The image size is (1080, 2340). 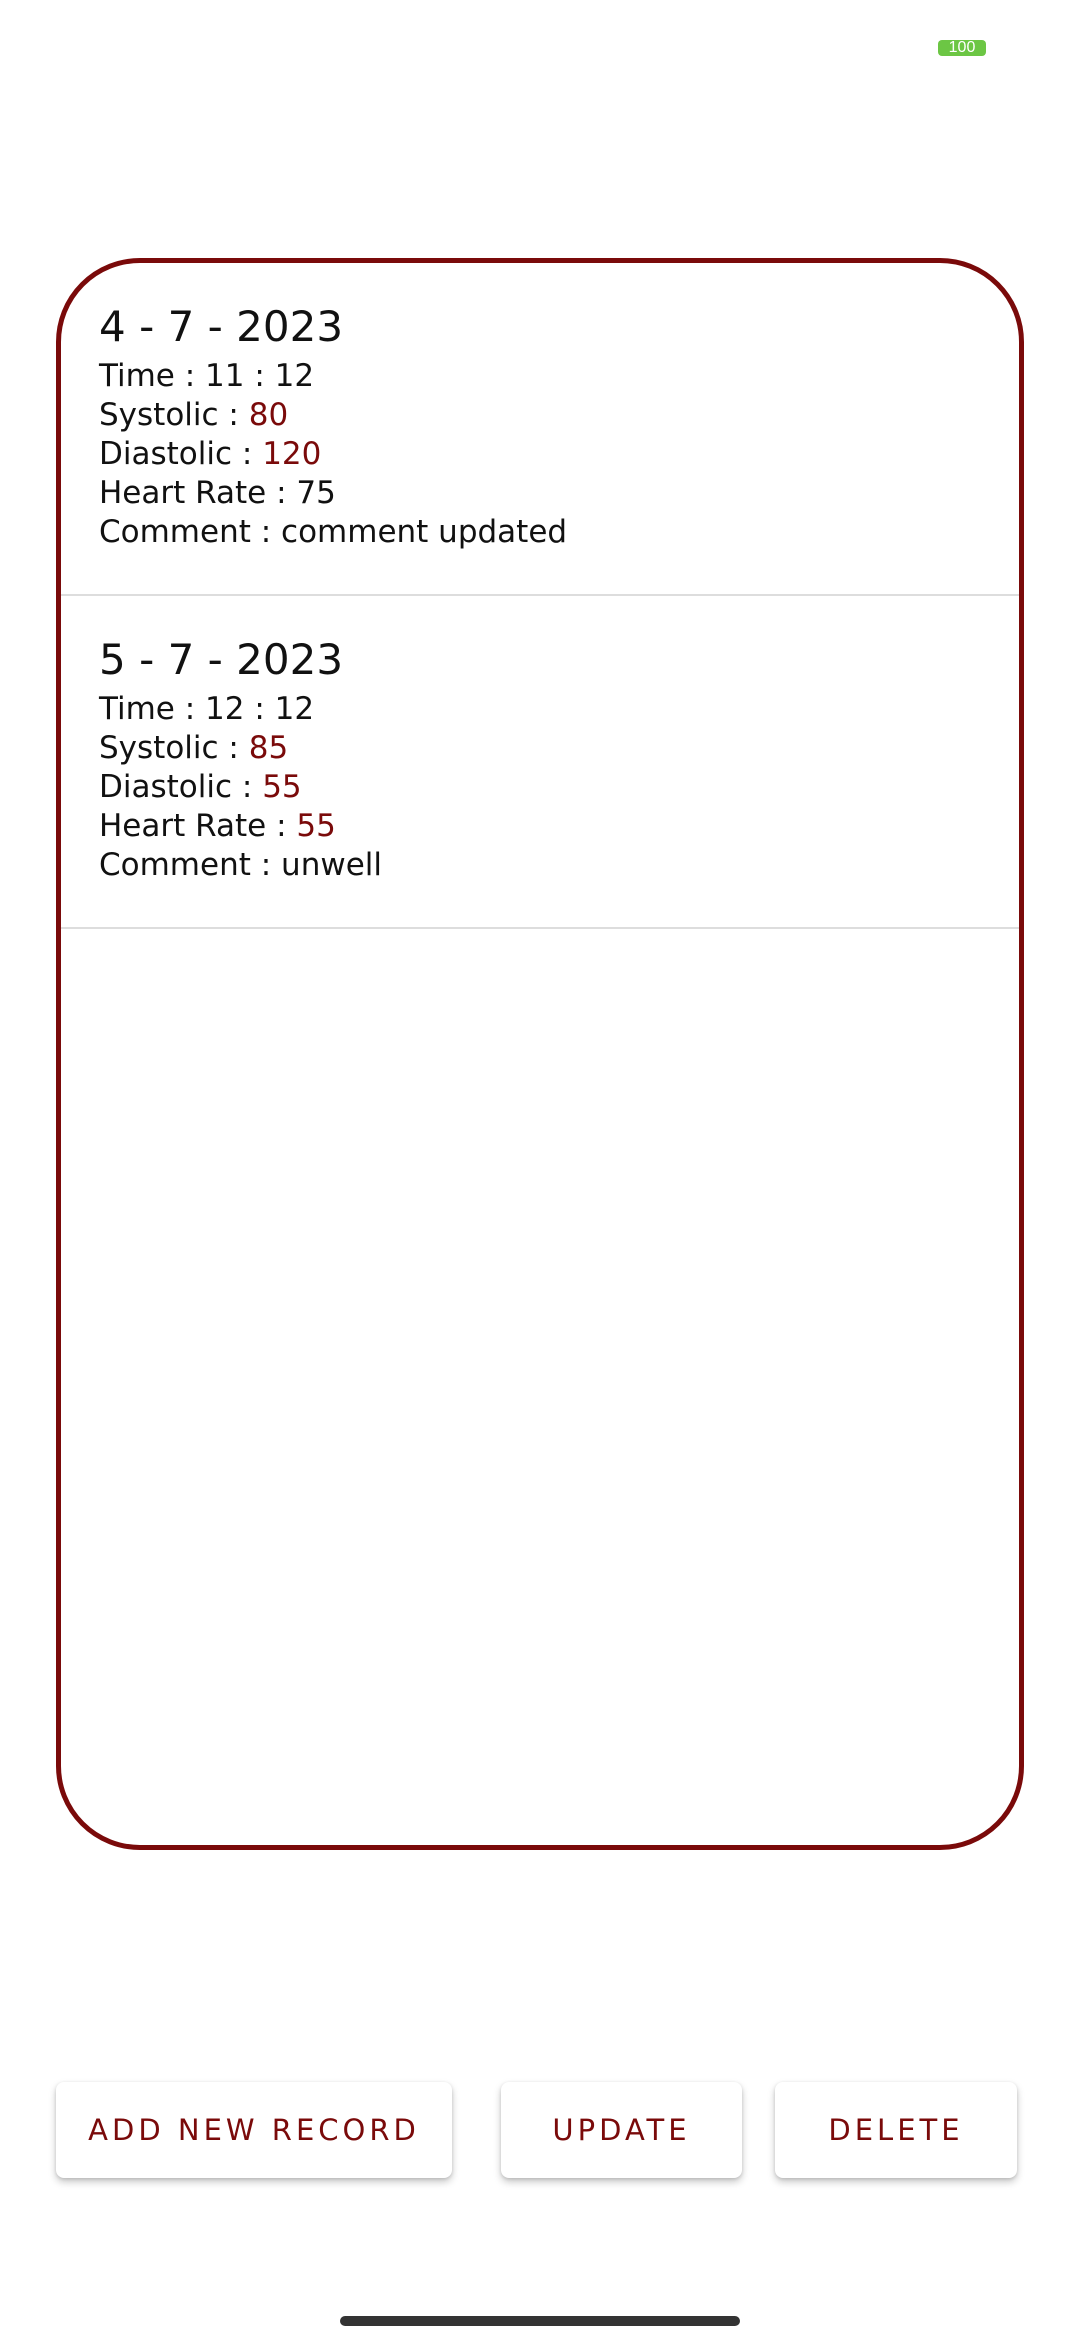 I want to click on delete-button: DELETE, so click(x=896, y=2130).